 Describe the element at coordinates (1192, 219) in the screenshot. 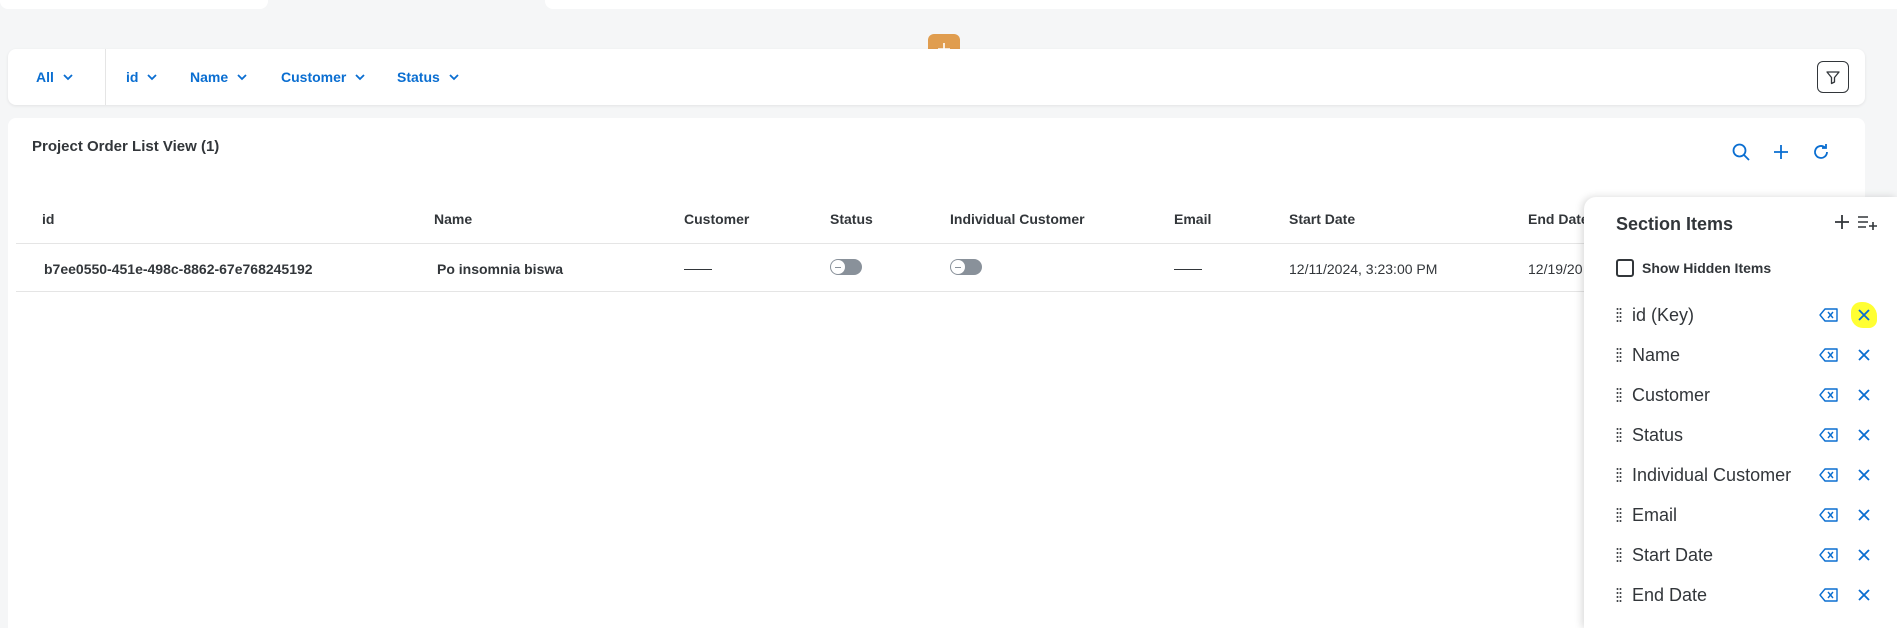

I see `column-header-email: Email` at that location.